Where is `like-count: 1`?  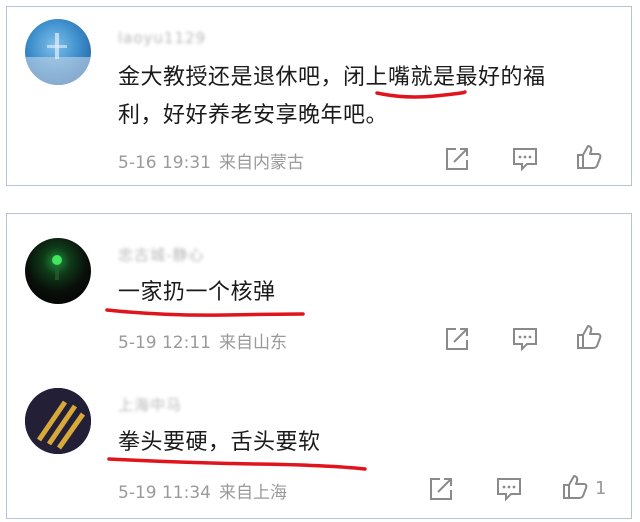 like-count: 1 is located at coordinates (601, 488).